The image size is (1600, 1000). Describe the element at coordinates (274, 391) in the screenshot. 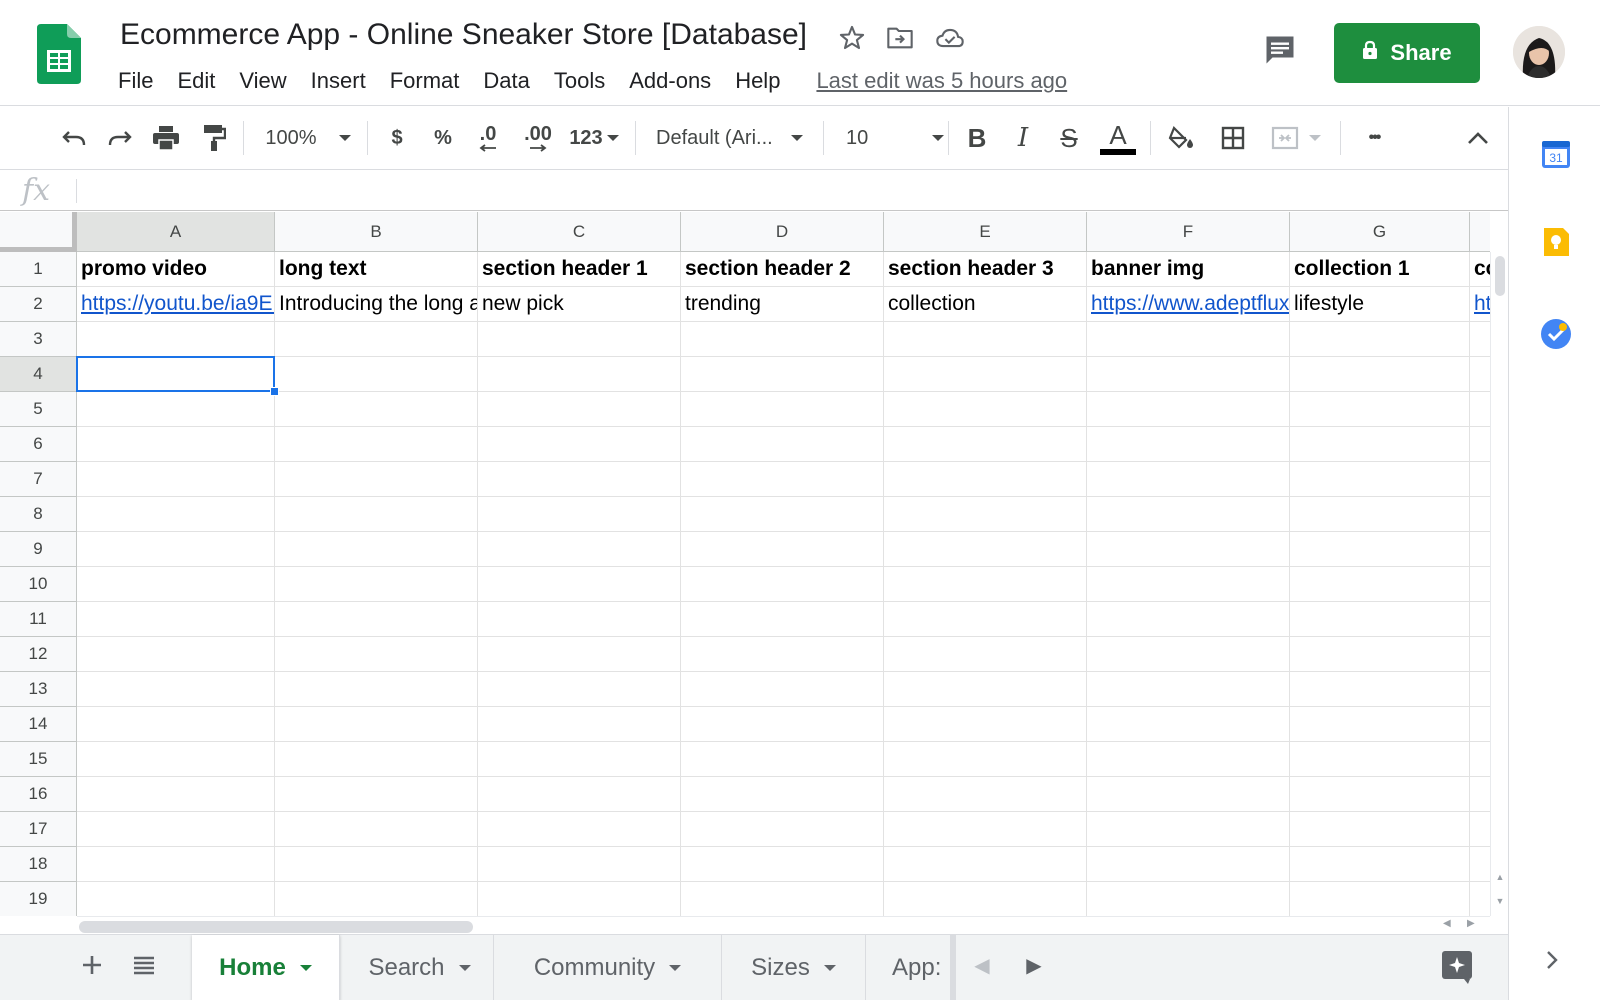

I see `fill-handle` at that location.